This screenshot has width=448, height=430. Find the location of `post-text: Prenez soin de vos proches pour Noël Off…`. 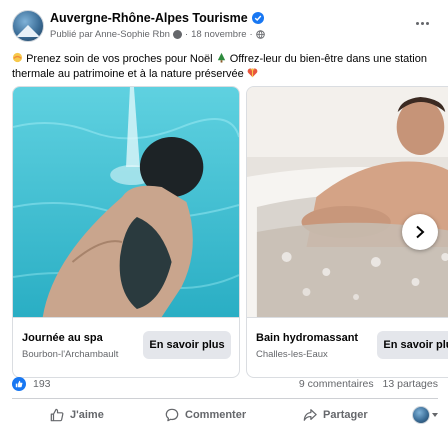

post-text: Prenez soin de vos proches pour Noël Off… is located at coordinates (225, 67).